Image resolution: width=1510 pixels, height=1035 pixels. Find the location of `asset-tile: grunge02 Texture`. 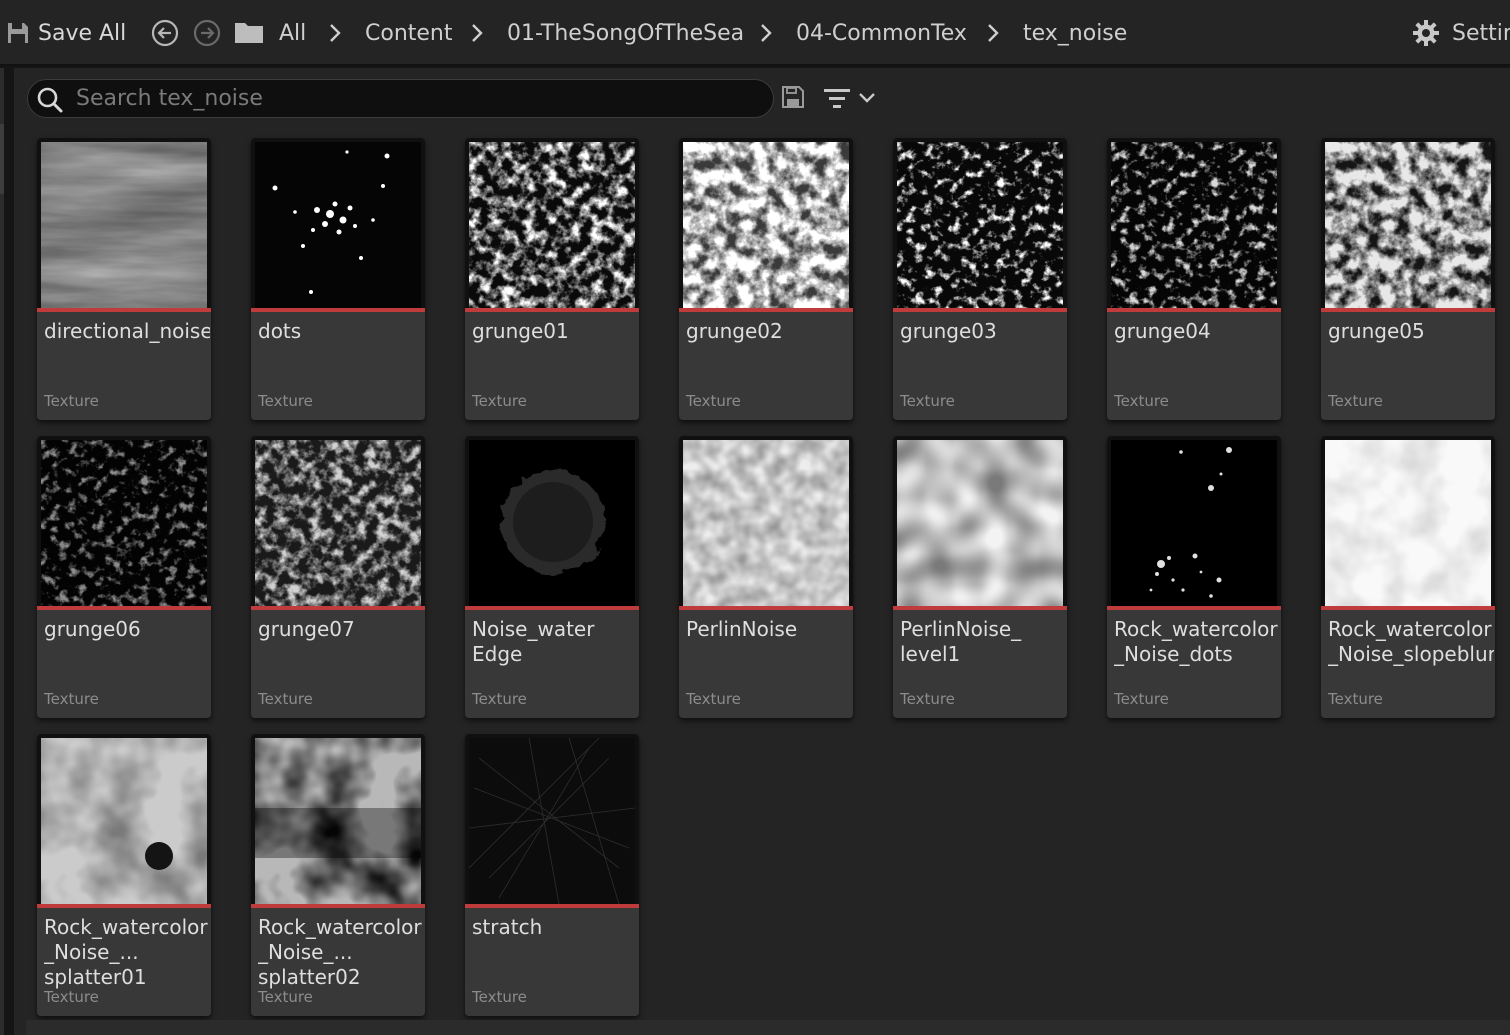

asset-tile: grunge02 Texture is located at coordinates (766, 279).